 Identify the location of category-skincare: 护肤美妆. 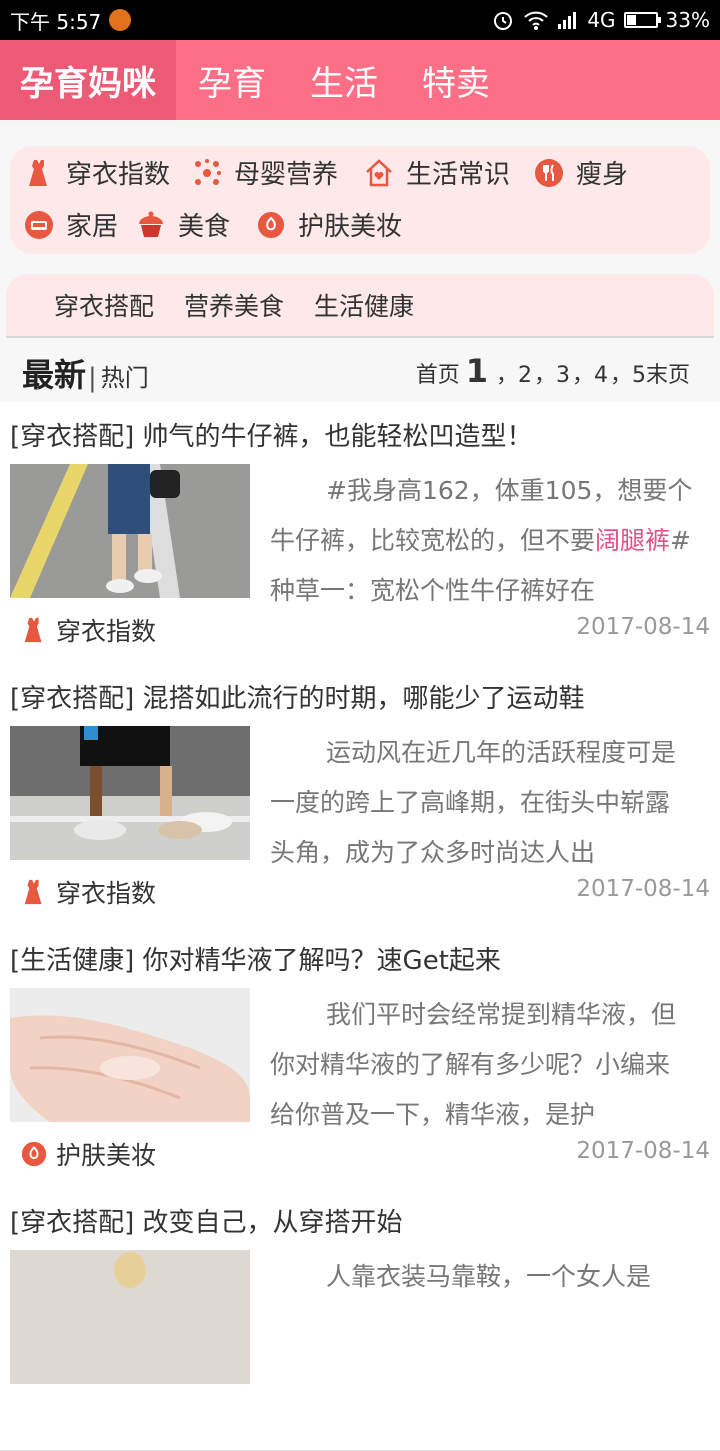
(329, 224).